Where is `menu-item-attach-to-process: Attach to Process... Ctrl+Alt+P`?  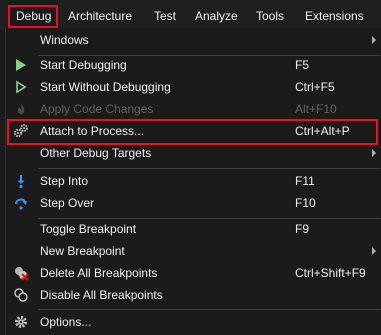
menu-item-attach-to-process: Attach to Process... Ctrl+Alt+P is located at coordinates (193, 131).